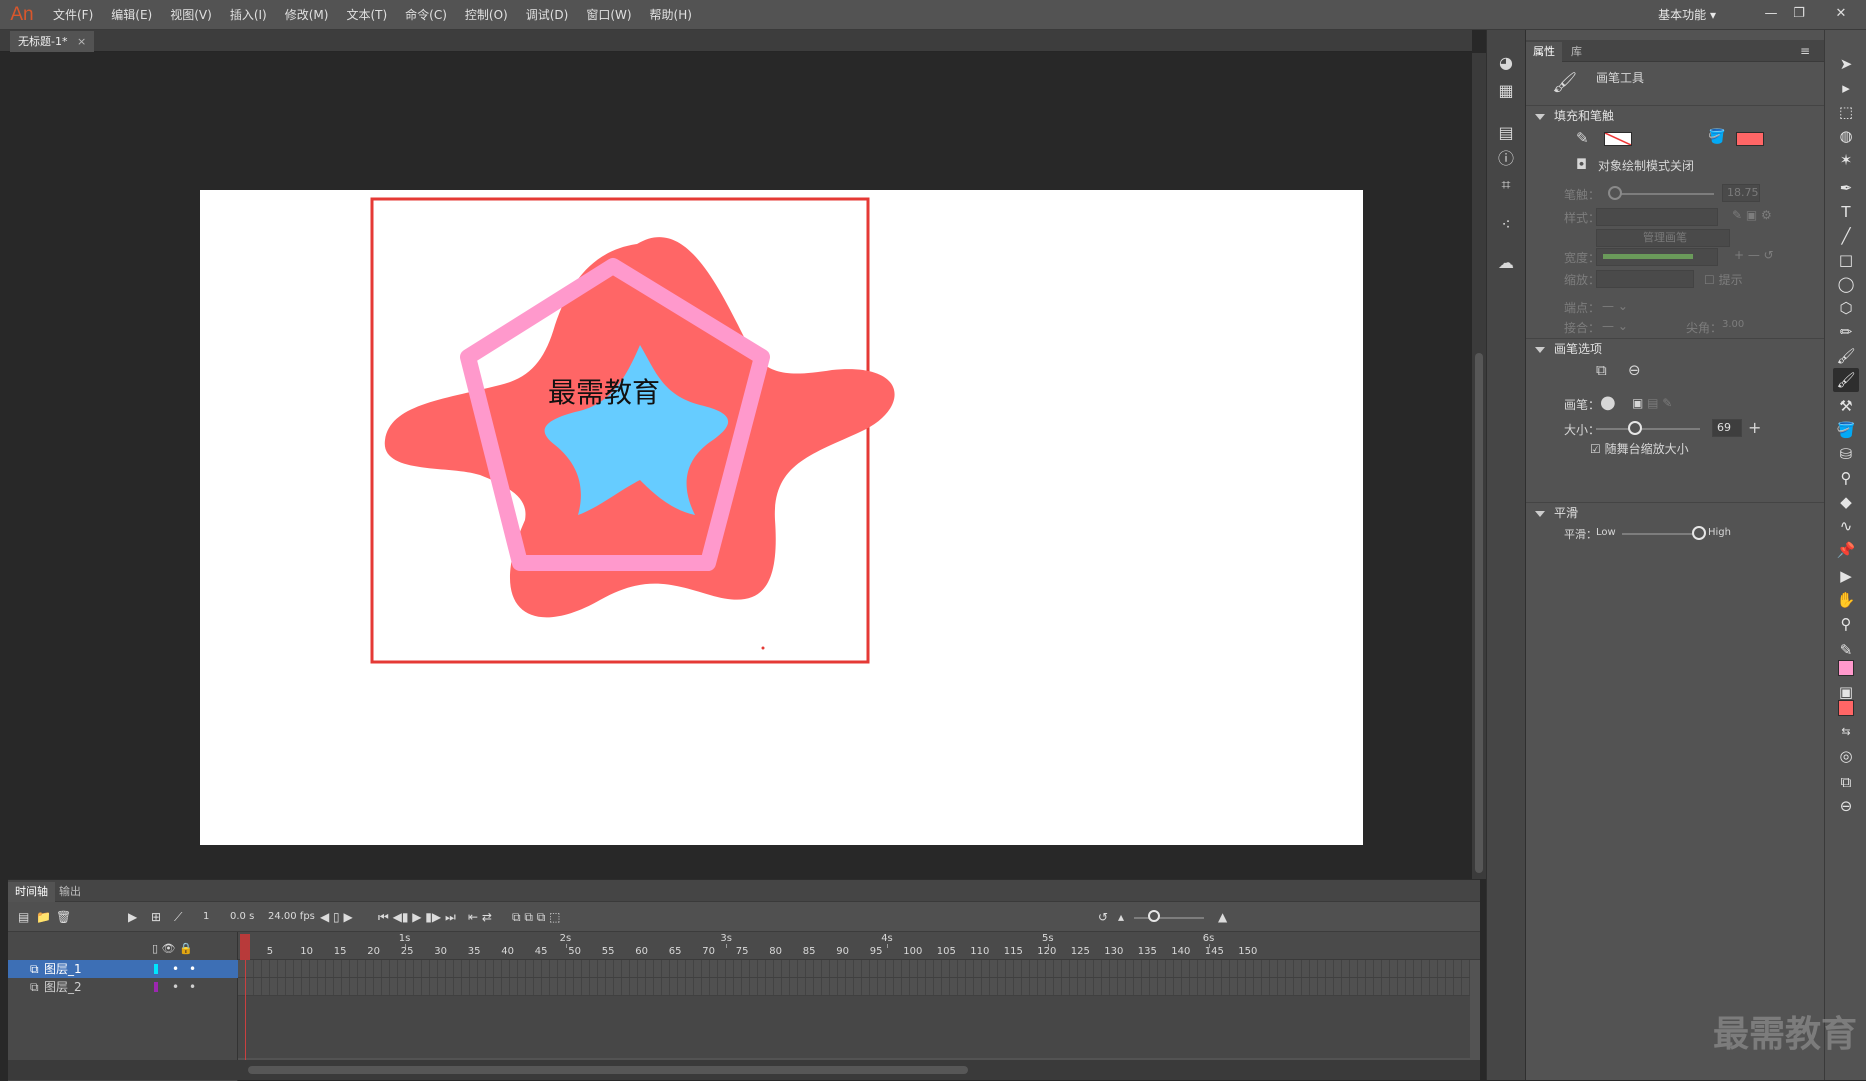 The image size is (1866, 1081). I want to click on fill-color-tool-swatch, so click(1846, 708).